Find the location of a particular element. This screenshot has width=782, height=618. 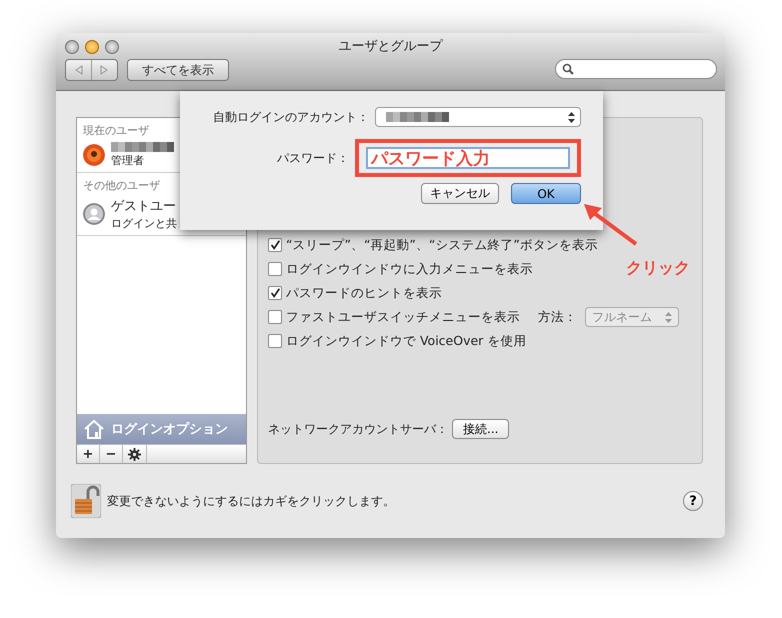

password-field: パスワード入力 is located at coordinates (468, 158).